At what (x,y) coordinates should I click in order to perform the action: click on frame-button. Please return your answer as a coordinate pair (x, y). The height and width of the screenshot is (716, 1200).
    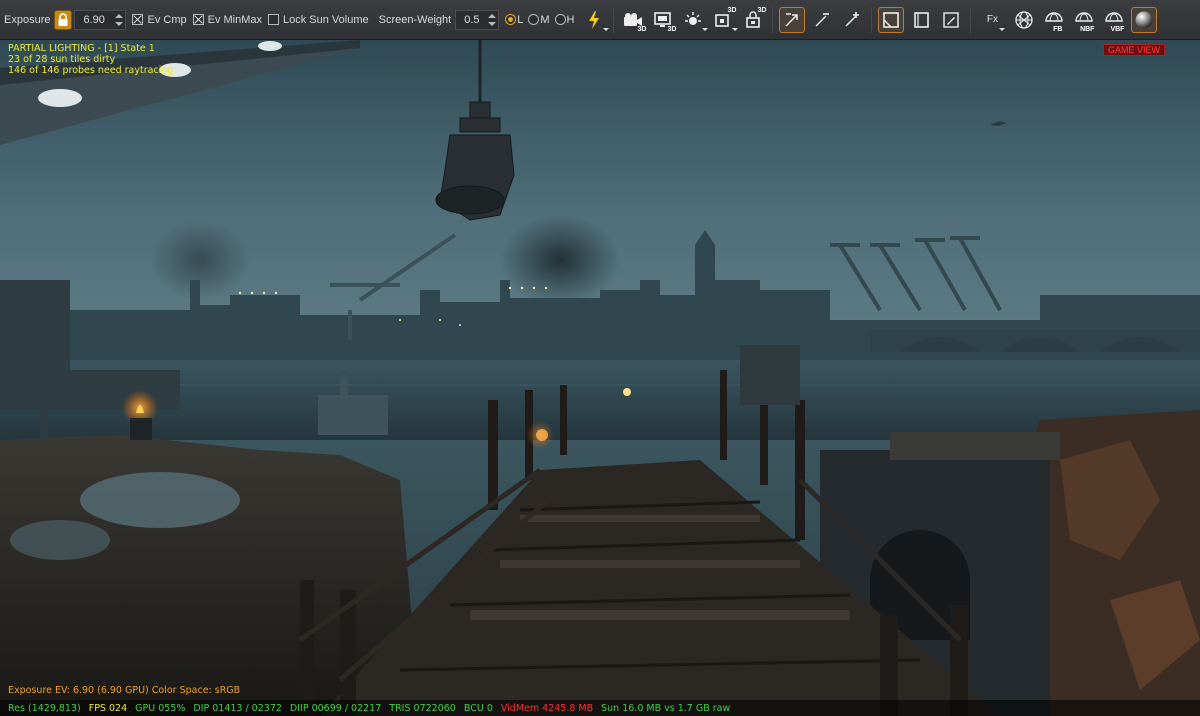
    Looking at the image, I should click on (921, 20).